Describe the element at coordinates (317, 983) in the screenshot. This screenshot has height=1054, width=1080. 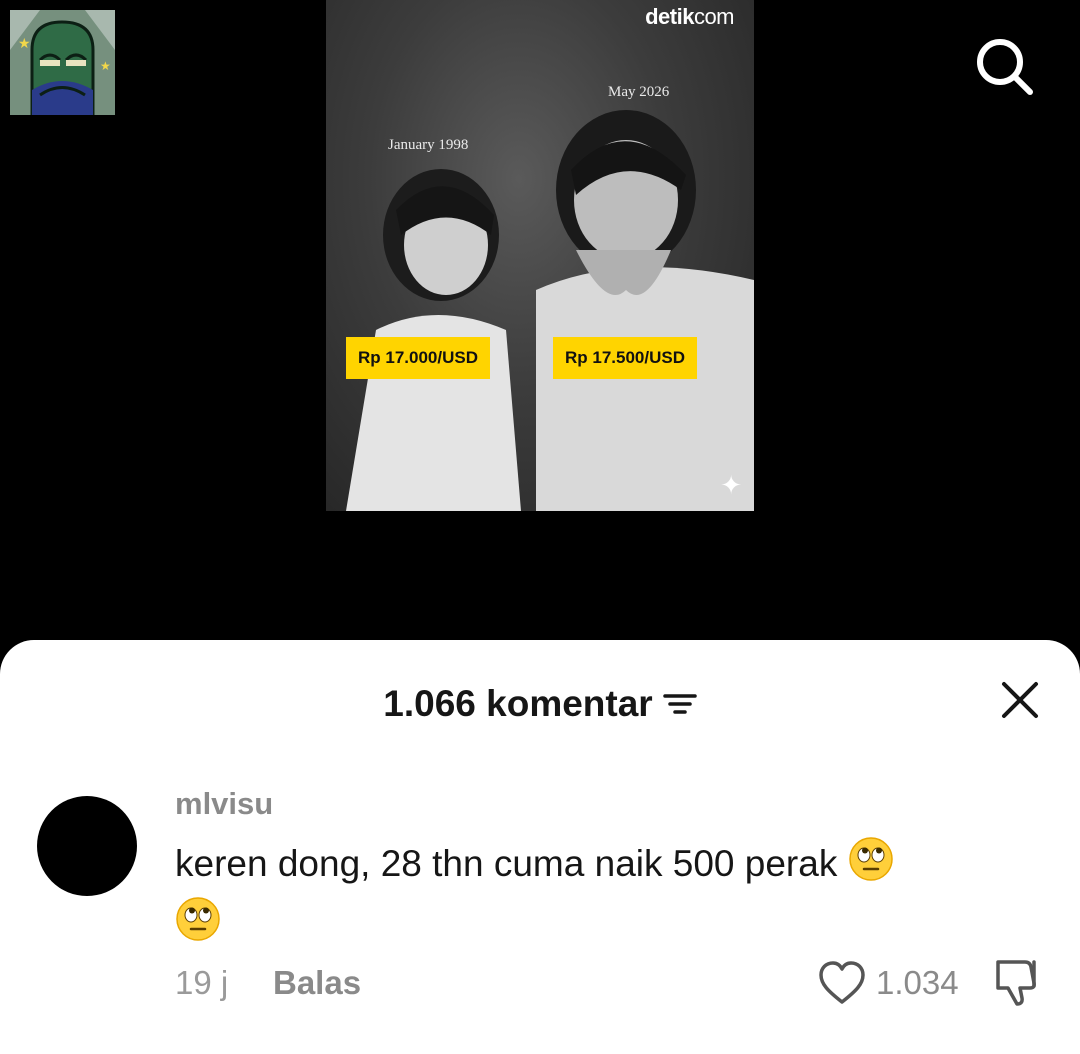
I see `reply-button: Balas` at that location.